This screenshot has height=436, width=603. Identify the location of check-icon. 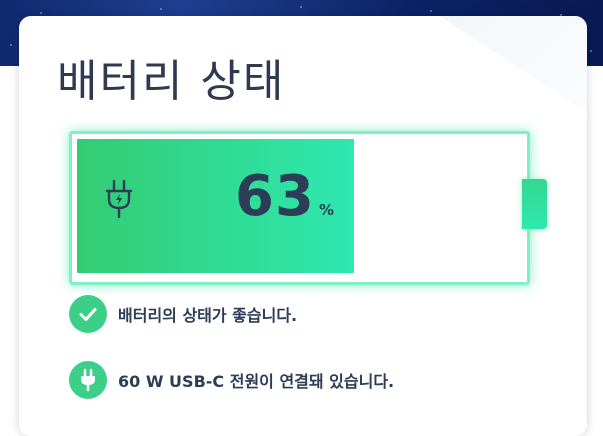
(88, 314).